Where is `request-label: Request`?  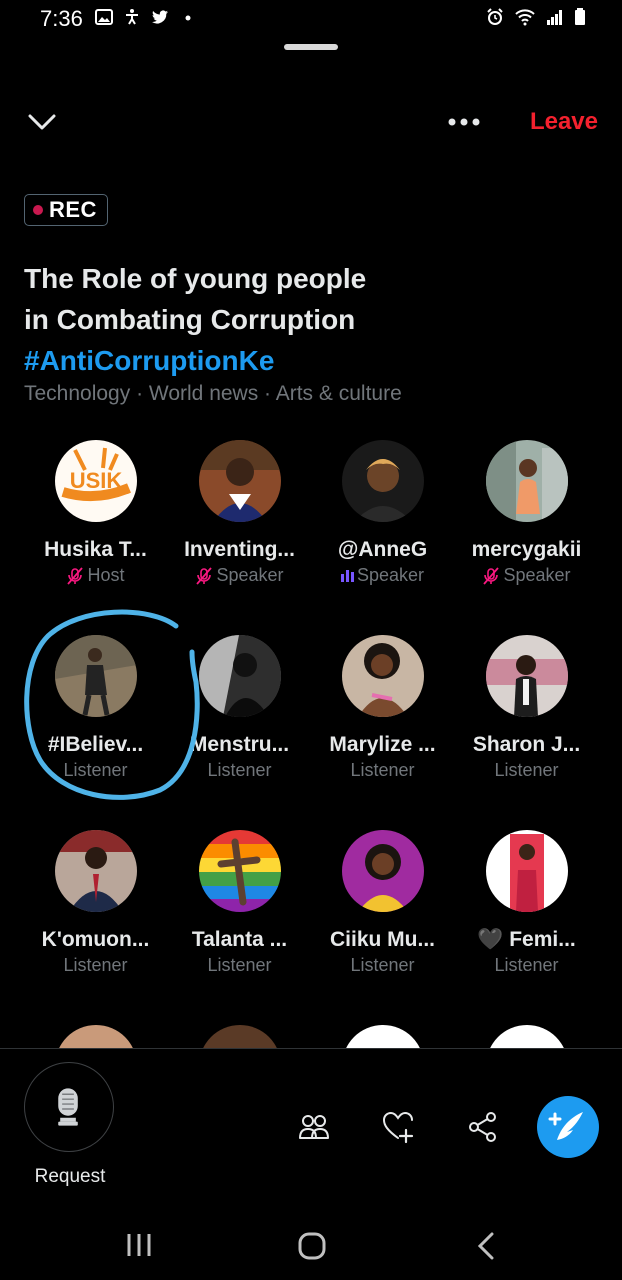
request-label: Request is located at coordinates (70, 1176).